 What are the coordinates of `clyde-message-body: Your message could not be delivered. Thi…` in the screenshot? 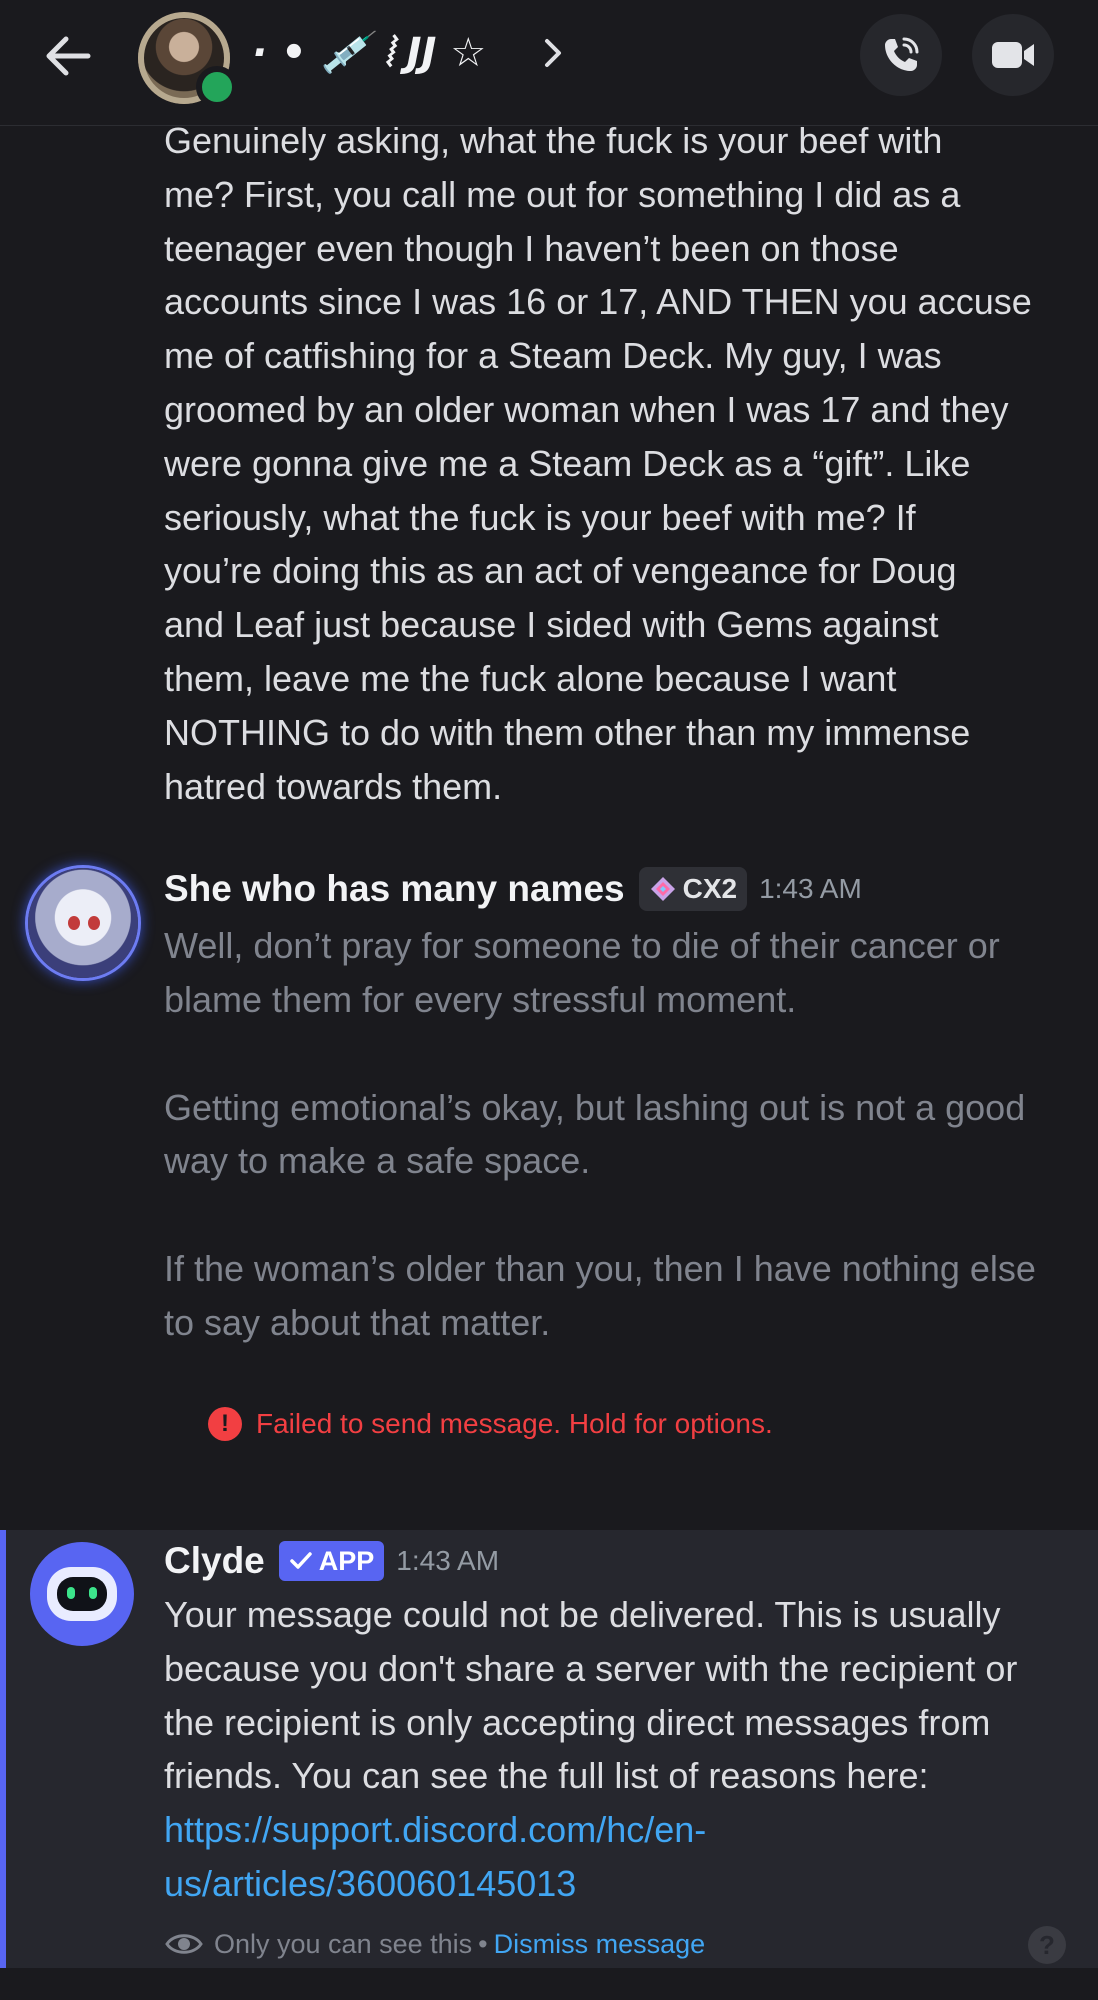 It's located at (619, 1749).